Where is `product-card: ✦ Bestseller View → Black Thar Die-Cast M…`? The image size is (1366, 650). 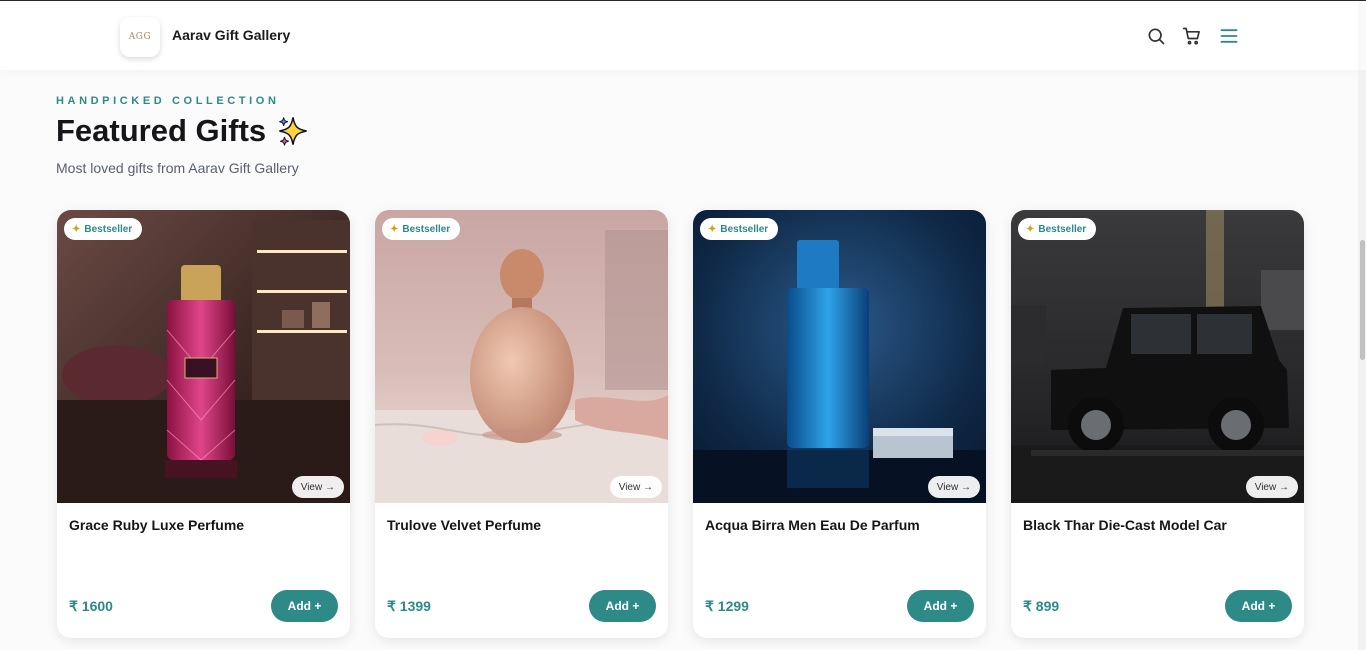
product-card: ✦ Bestseller View → Black Thar Die-Cast M… is located at coordinates (1157, 424).